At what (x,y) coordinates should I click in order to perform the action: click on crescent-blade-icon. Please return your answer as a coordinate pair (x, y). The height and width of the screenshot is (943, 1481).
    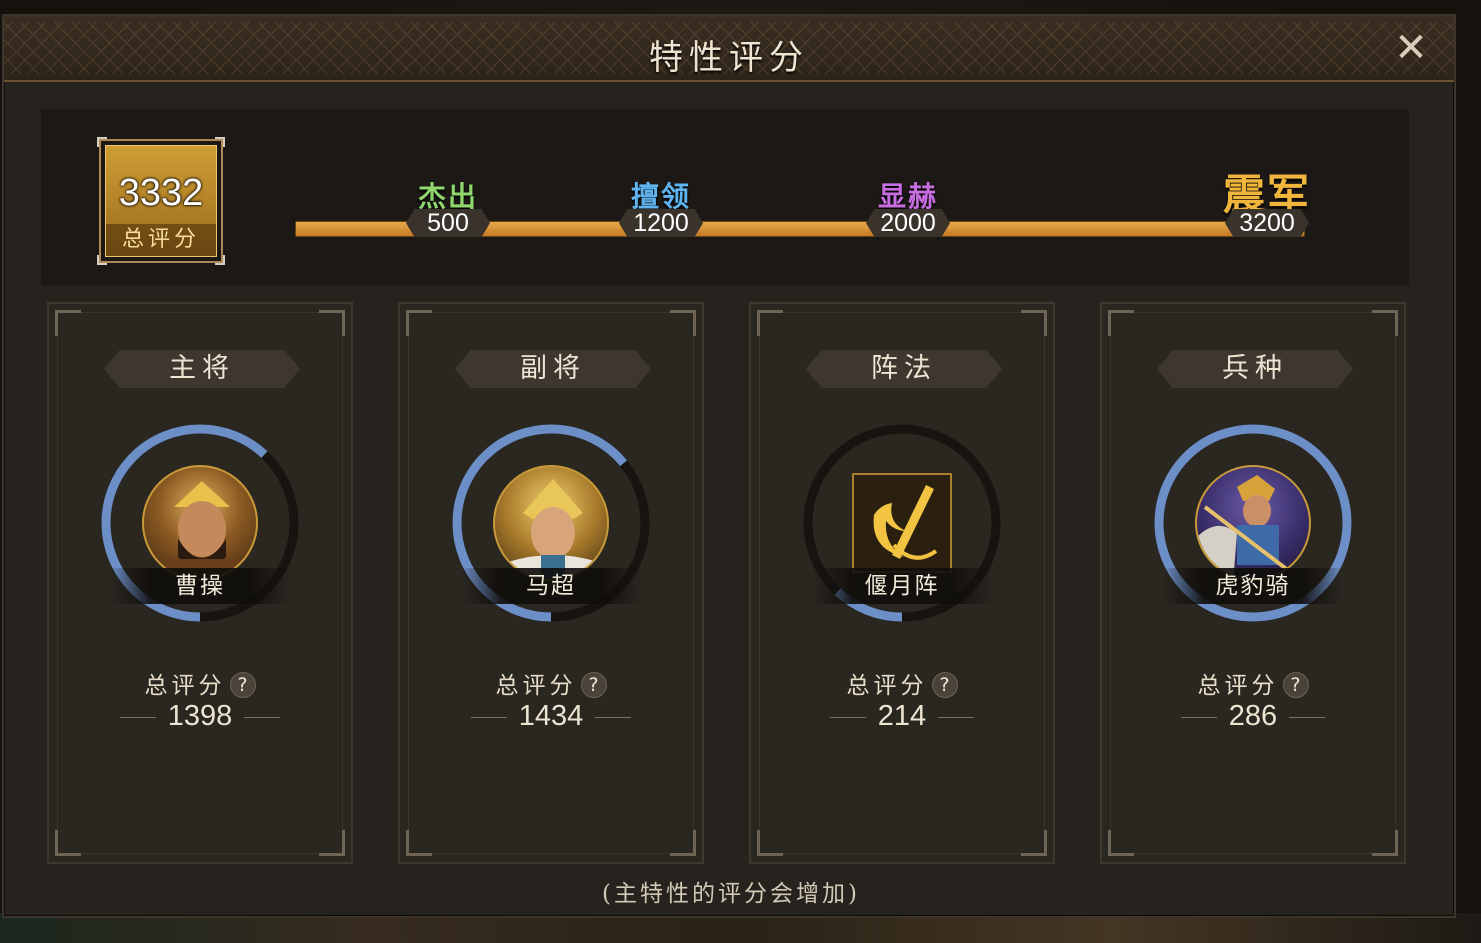
    Looking at the image, I should click on (902, 523).